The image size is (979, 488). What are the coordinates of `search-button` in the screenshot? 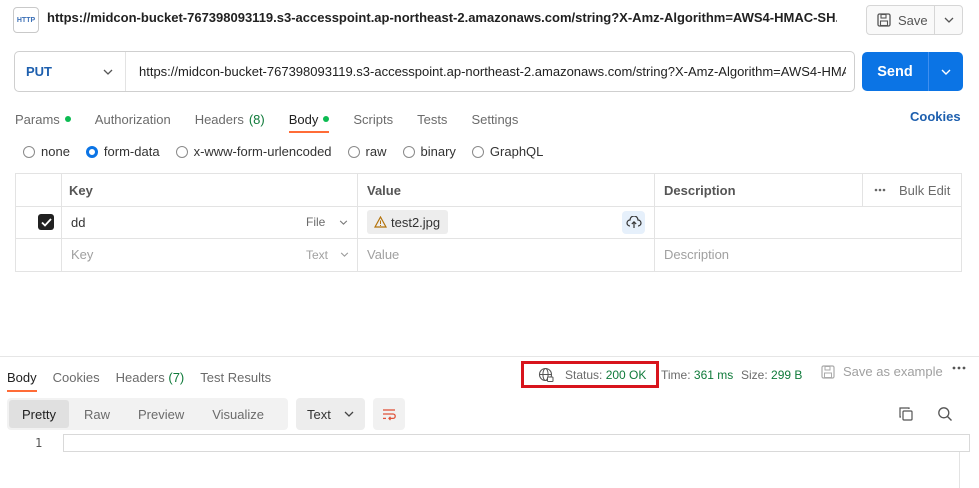 It's located at (945, 414).